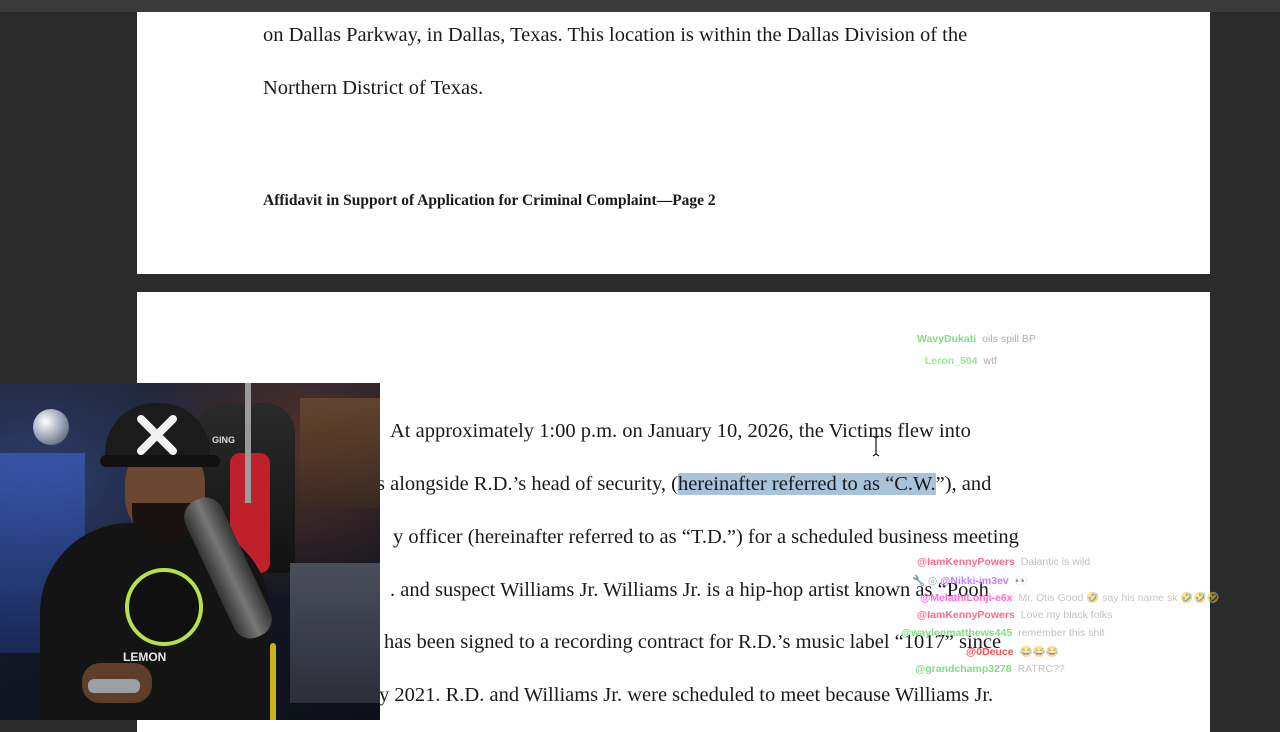 The width and height of the screenshot is (1280, 732). Describe the element at coordinates (974, 581) in the screenshot. I see `chat-username: @Nikki-im3ev` at that location.